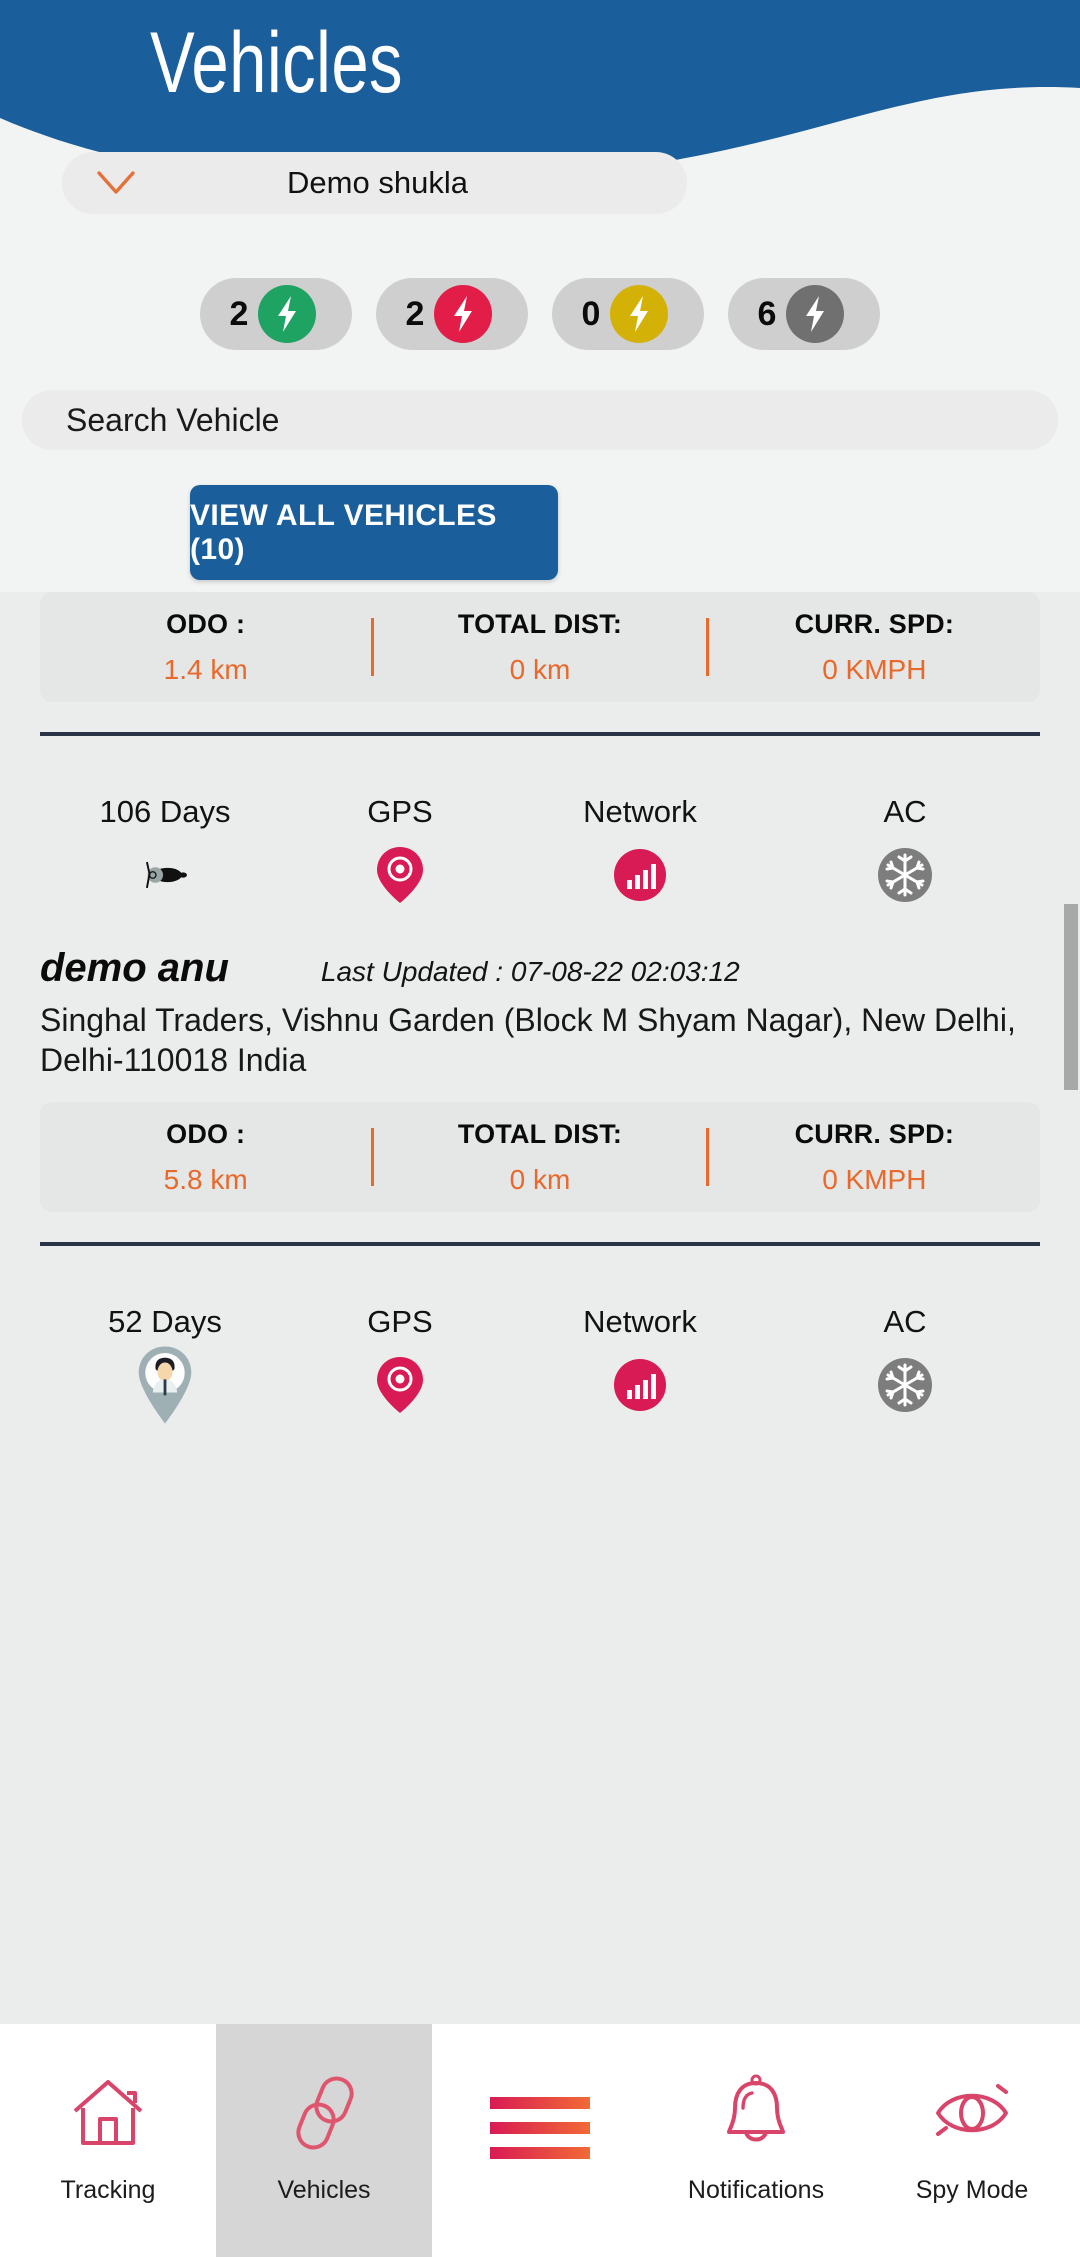 This screenshot has height=2257, width=1080. Describe the element at coordinates (276, 63) in the screenshot. I see `page-title: Vehicles` at that location.